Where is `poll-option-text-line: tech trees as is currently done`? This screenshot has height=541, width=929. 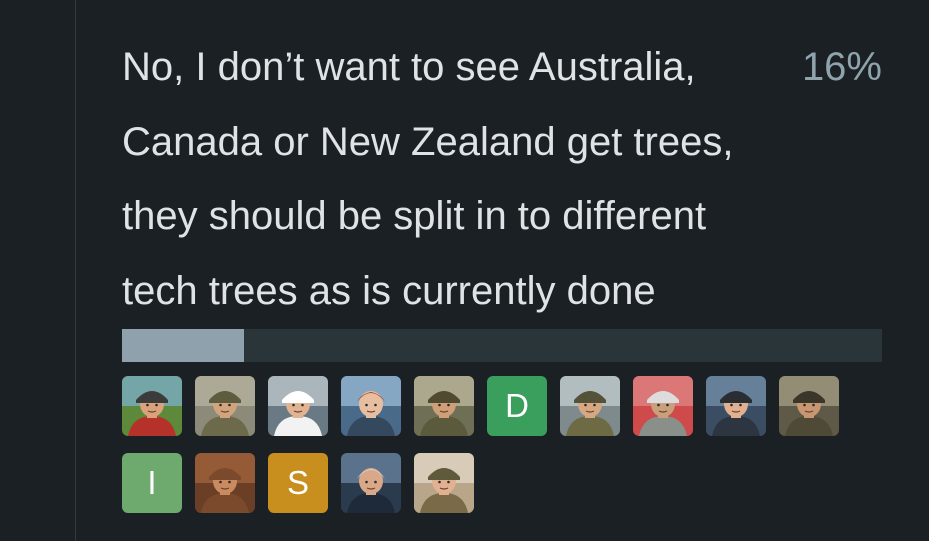
poll-option-text-line: tech trees as is currently done is located at coordinates (389, 290).